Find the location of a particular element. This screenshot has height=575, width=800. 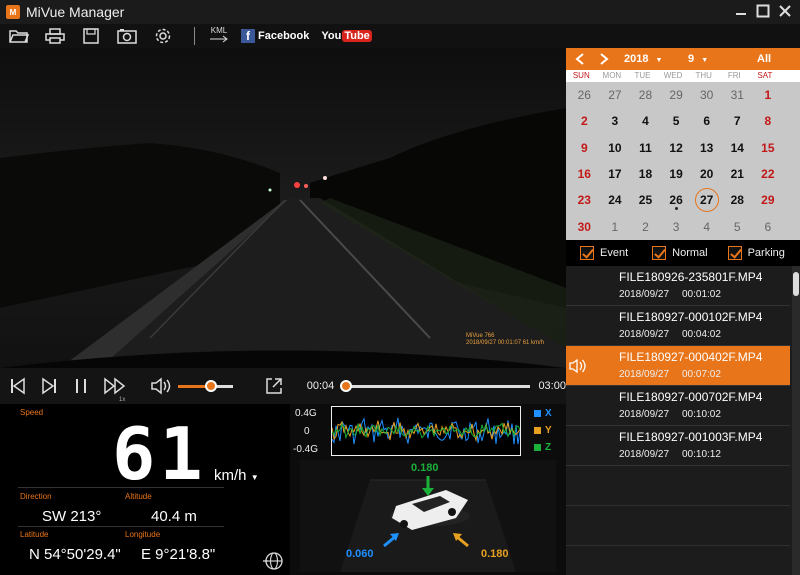

calendar-day-number: 19 is located at coordinates (676, 174).